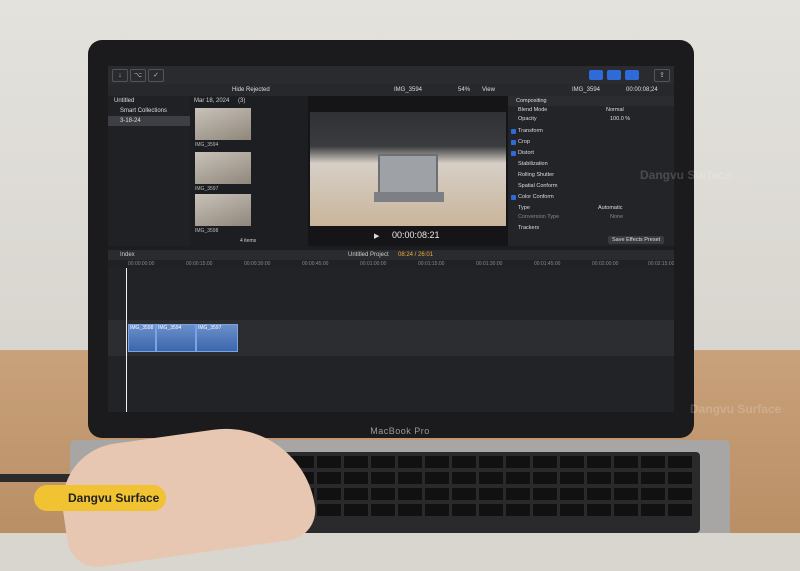  What do you see at coordinates (614, 75) in the screenshot?
I see `timeline-toggle-icon` at bounding box center [614, 75].